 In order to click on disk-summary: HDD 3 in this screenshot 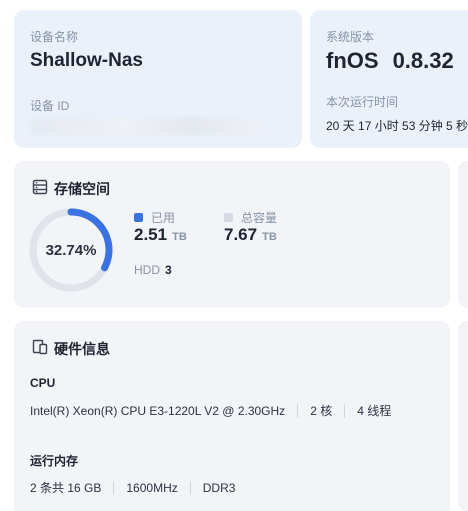, I will do `click(153, 270)`.